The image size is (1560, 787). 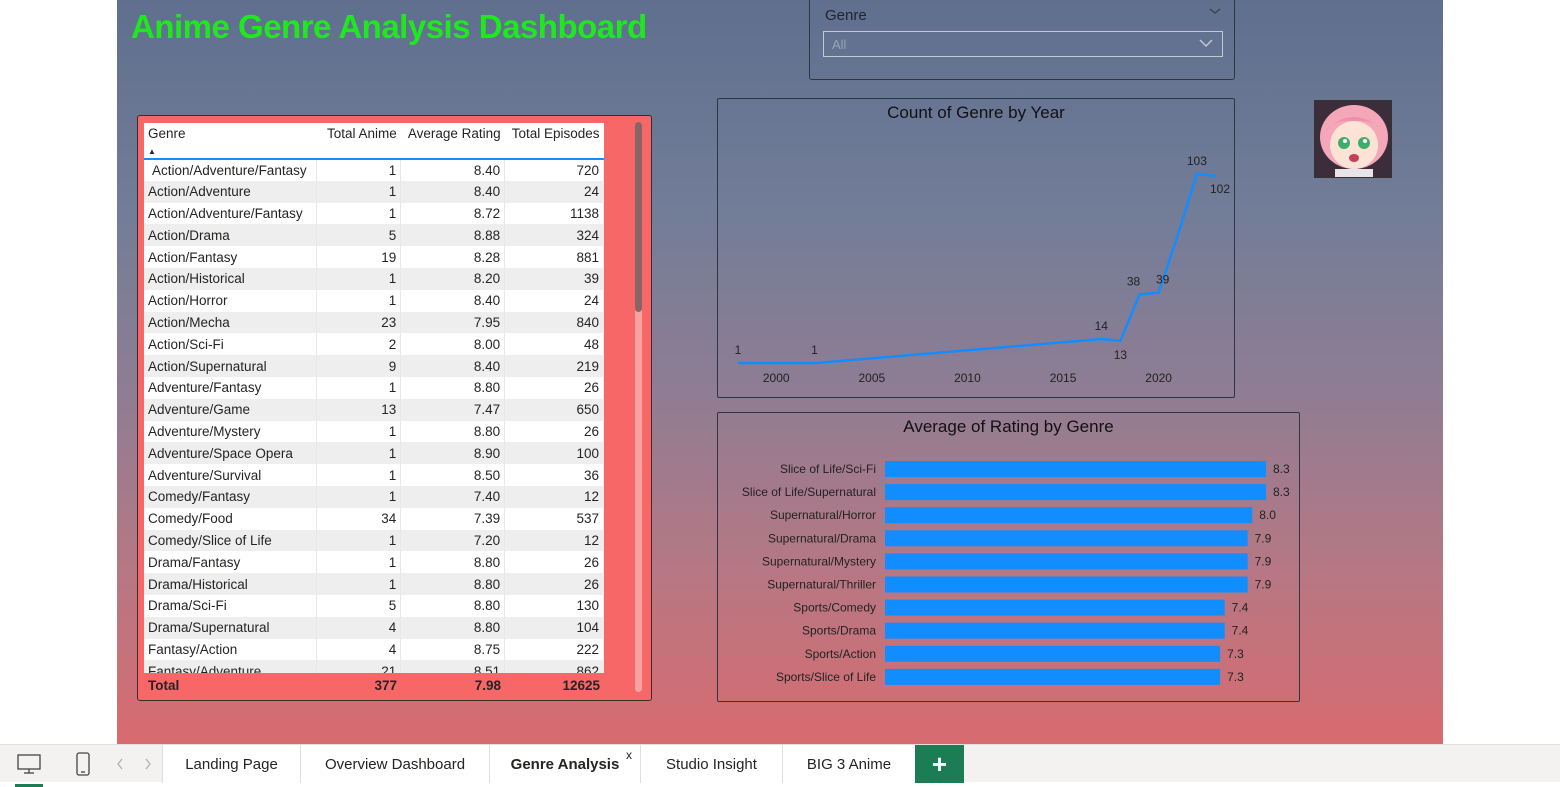 I want to click on line-chart-svg: 1 1 14 13 38 39 103102 2000 2005 2010 2015 2020, so click(x=983, y=269).